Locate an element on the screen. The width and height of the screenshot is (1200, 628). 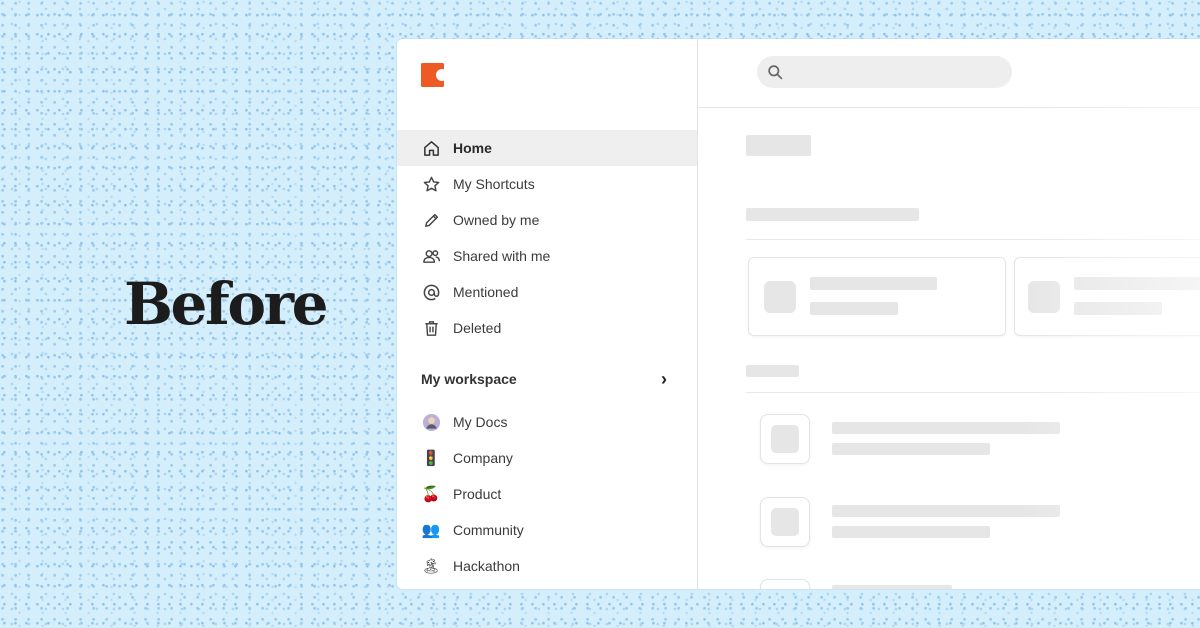
nav-shared-with-me: Shared with me is located at coordinates (547, 256).